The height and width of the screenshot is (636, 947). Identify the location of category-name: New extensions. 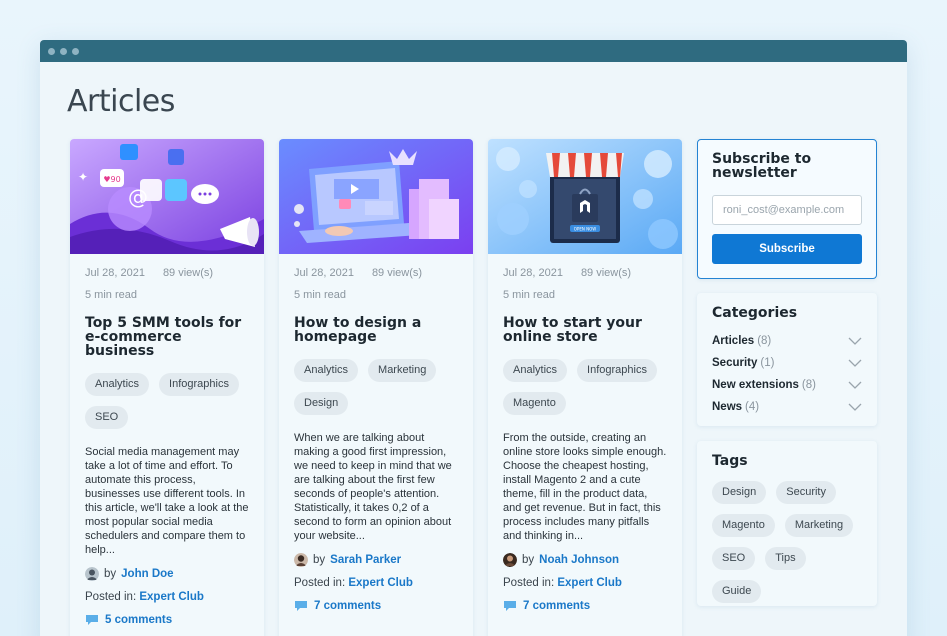
(755, 385).